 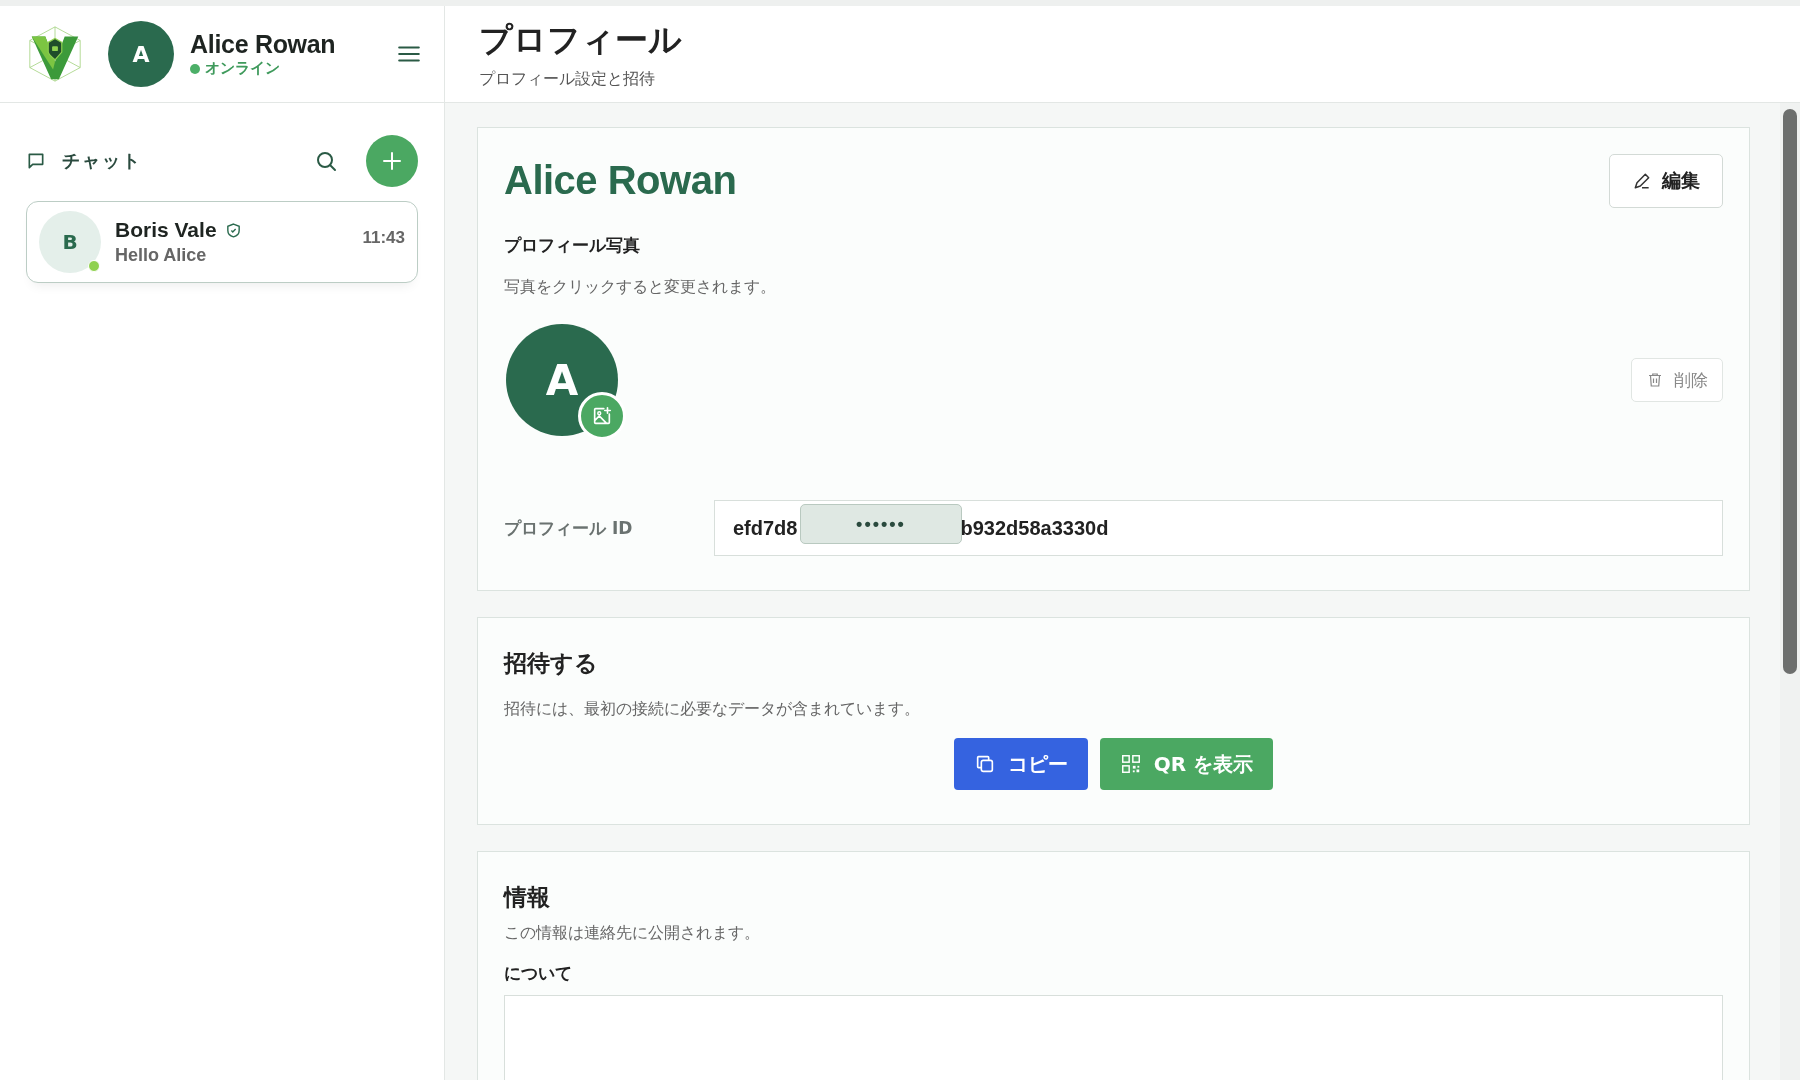 I want to click on section-title: 招待する, so click(x=551, y=663).